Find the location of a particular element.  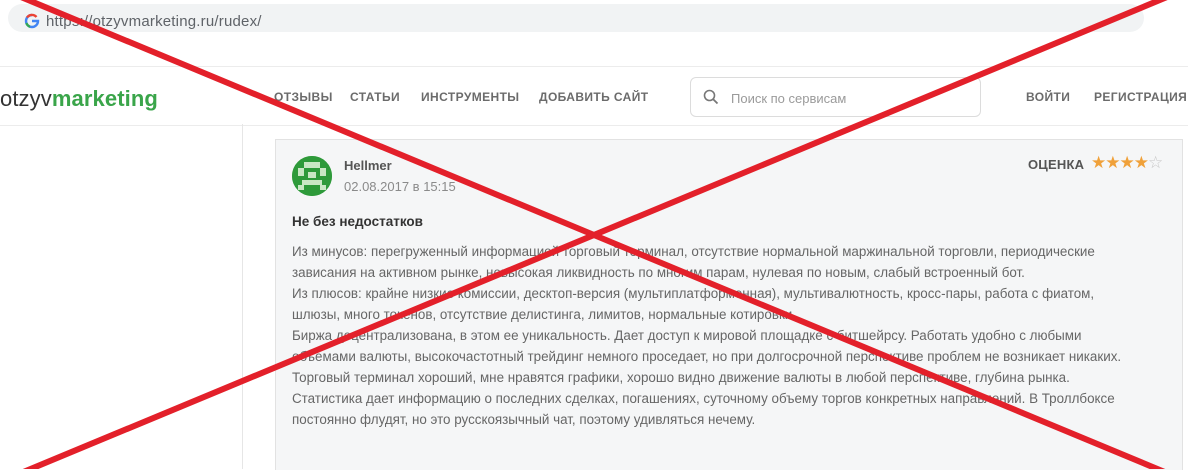

rating-stars: ★★★★☆ is located at coordinates (1127, 163).